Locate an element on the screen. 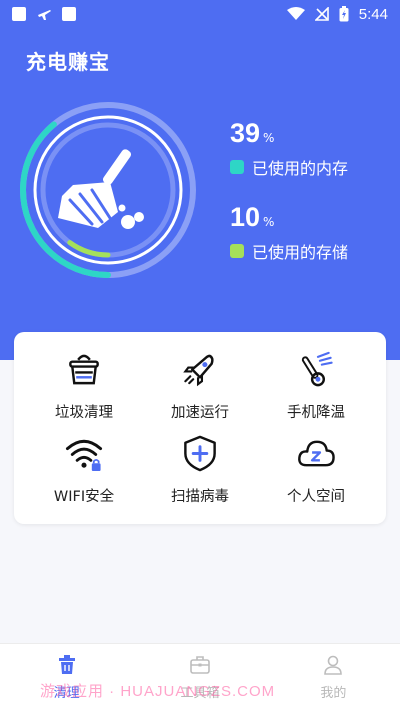 The image size is (400, 710). no-sim-icon is located at coordinates (321, 14).